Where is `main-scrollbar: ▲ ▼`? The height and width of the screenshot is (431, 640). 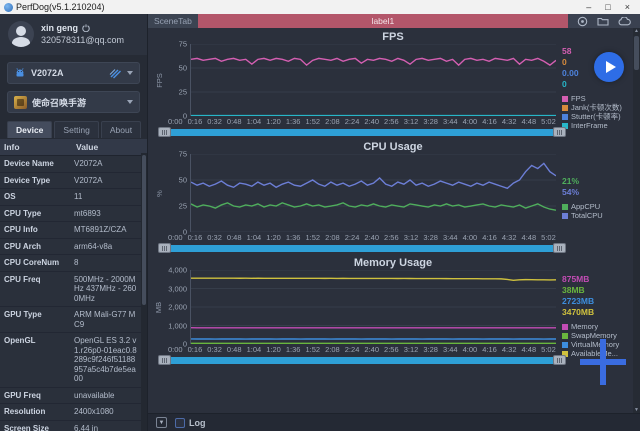
main-scrollbar: ▲ ▼ is located at coordinates (636, 220).